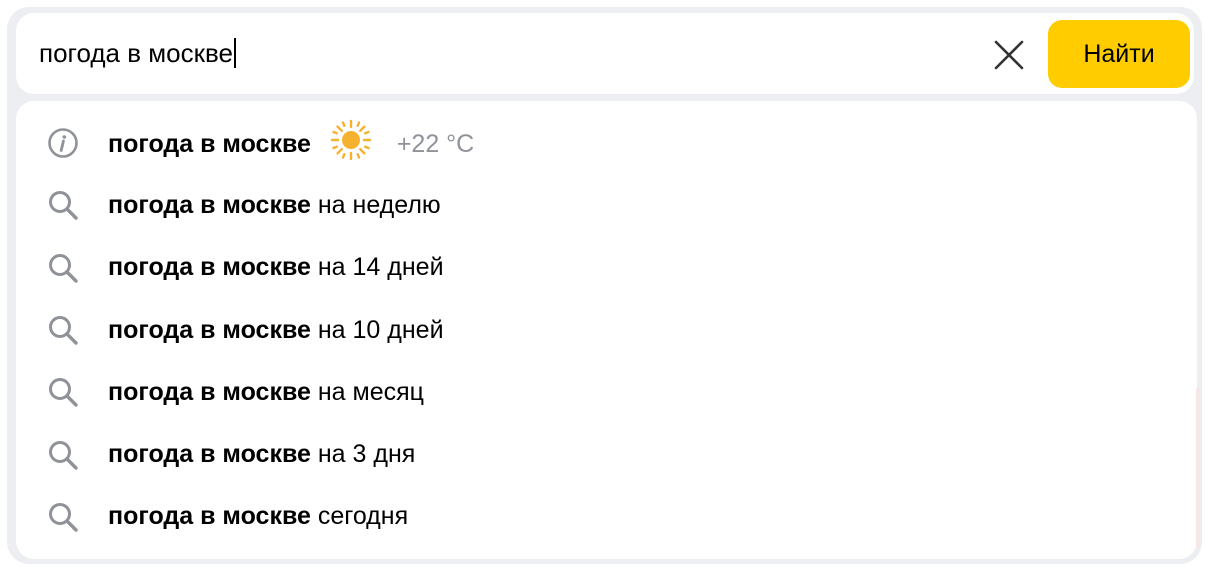 Image resolution: width=1205 pixels, height=567 pixels. I want to click on suggestion-text: погода в москве на 3 дня, so click(261, 454).